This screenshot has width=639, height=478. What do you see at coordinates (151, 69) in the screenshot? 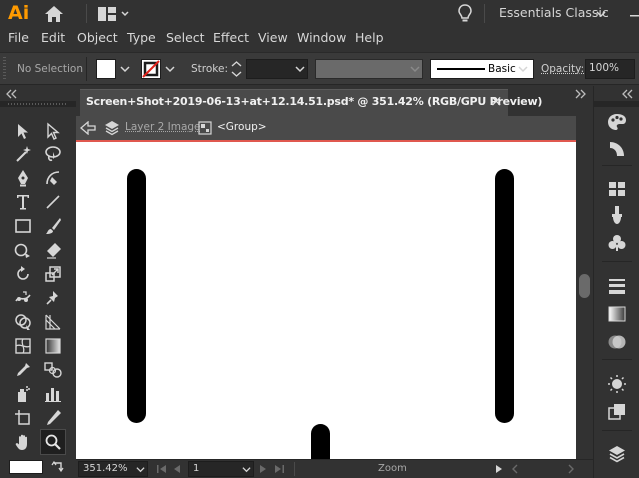
I see `stroke-swatch` at bounding box center [151, 69].